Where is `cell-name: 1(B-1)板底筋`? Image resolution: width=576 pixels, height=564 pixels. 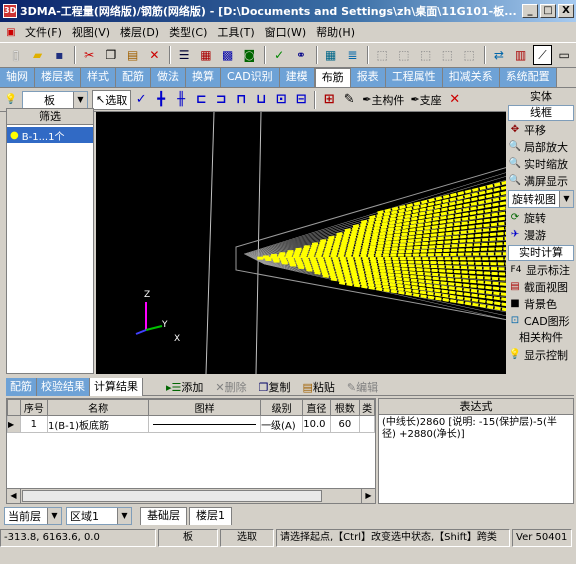 cell-name: 1(B-1)板底筋 is located at coordinates (98, 424).